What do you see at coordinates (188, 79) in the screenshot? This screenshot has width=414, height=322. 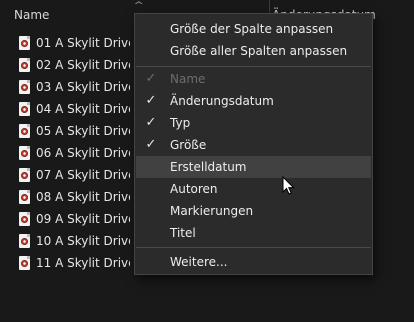 I see `menu-item-label: Name` at bounding box center [188, 79].